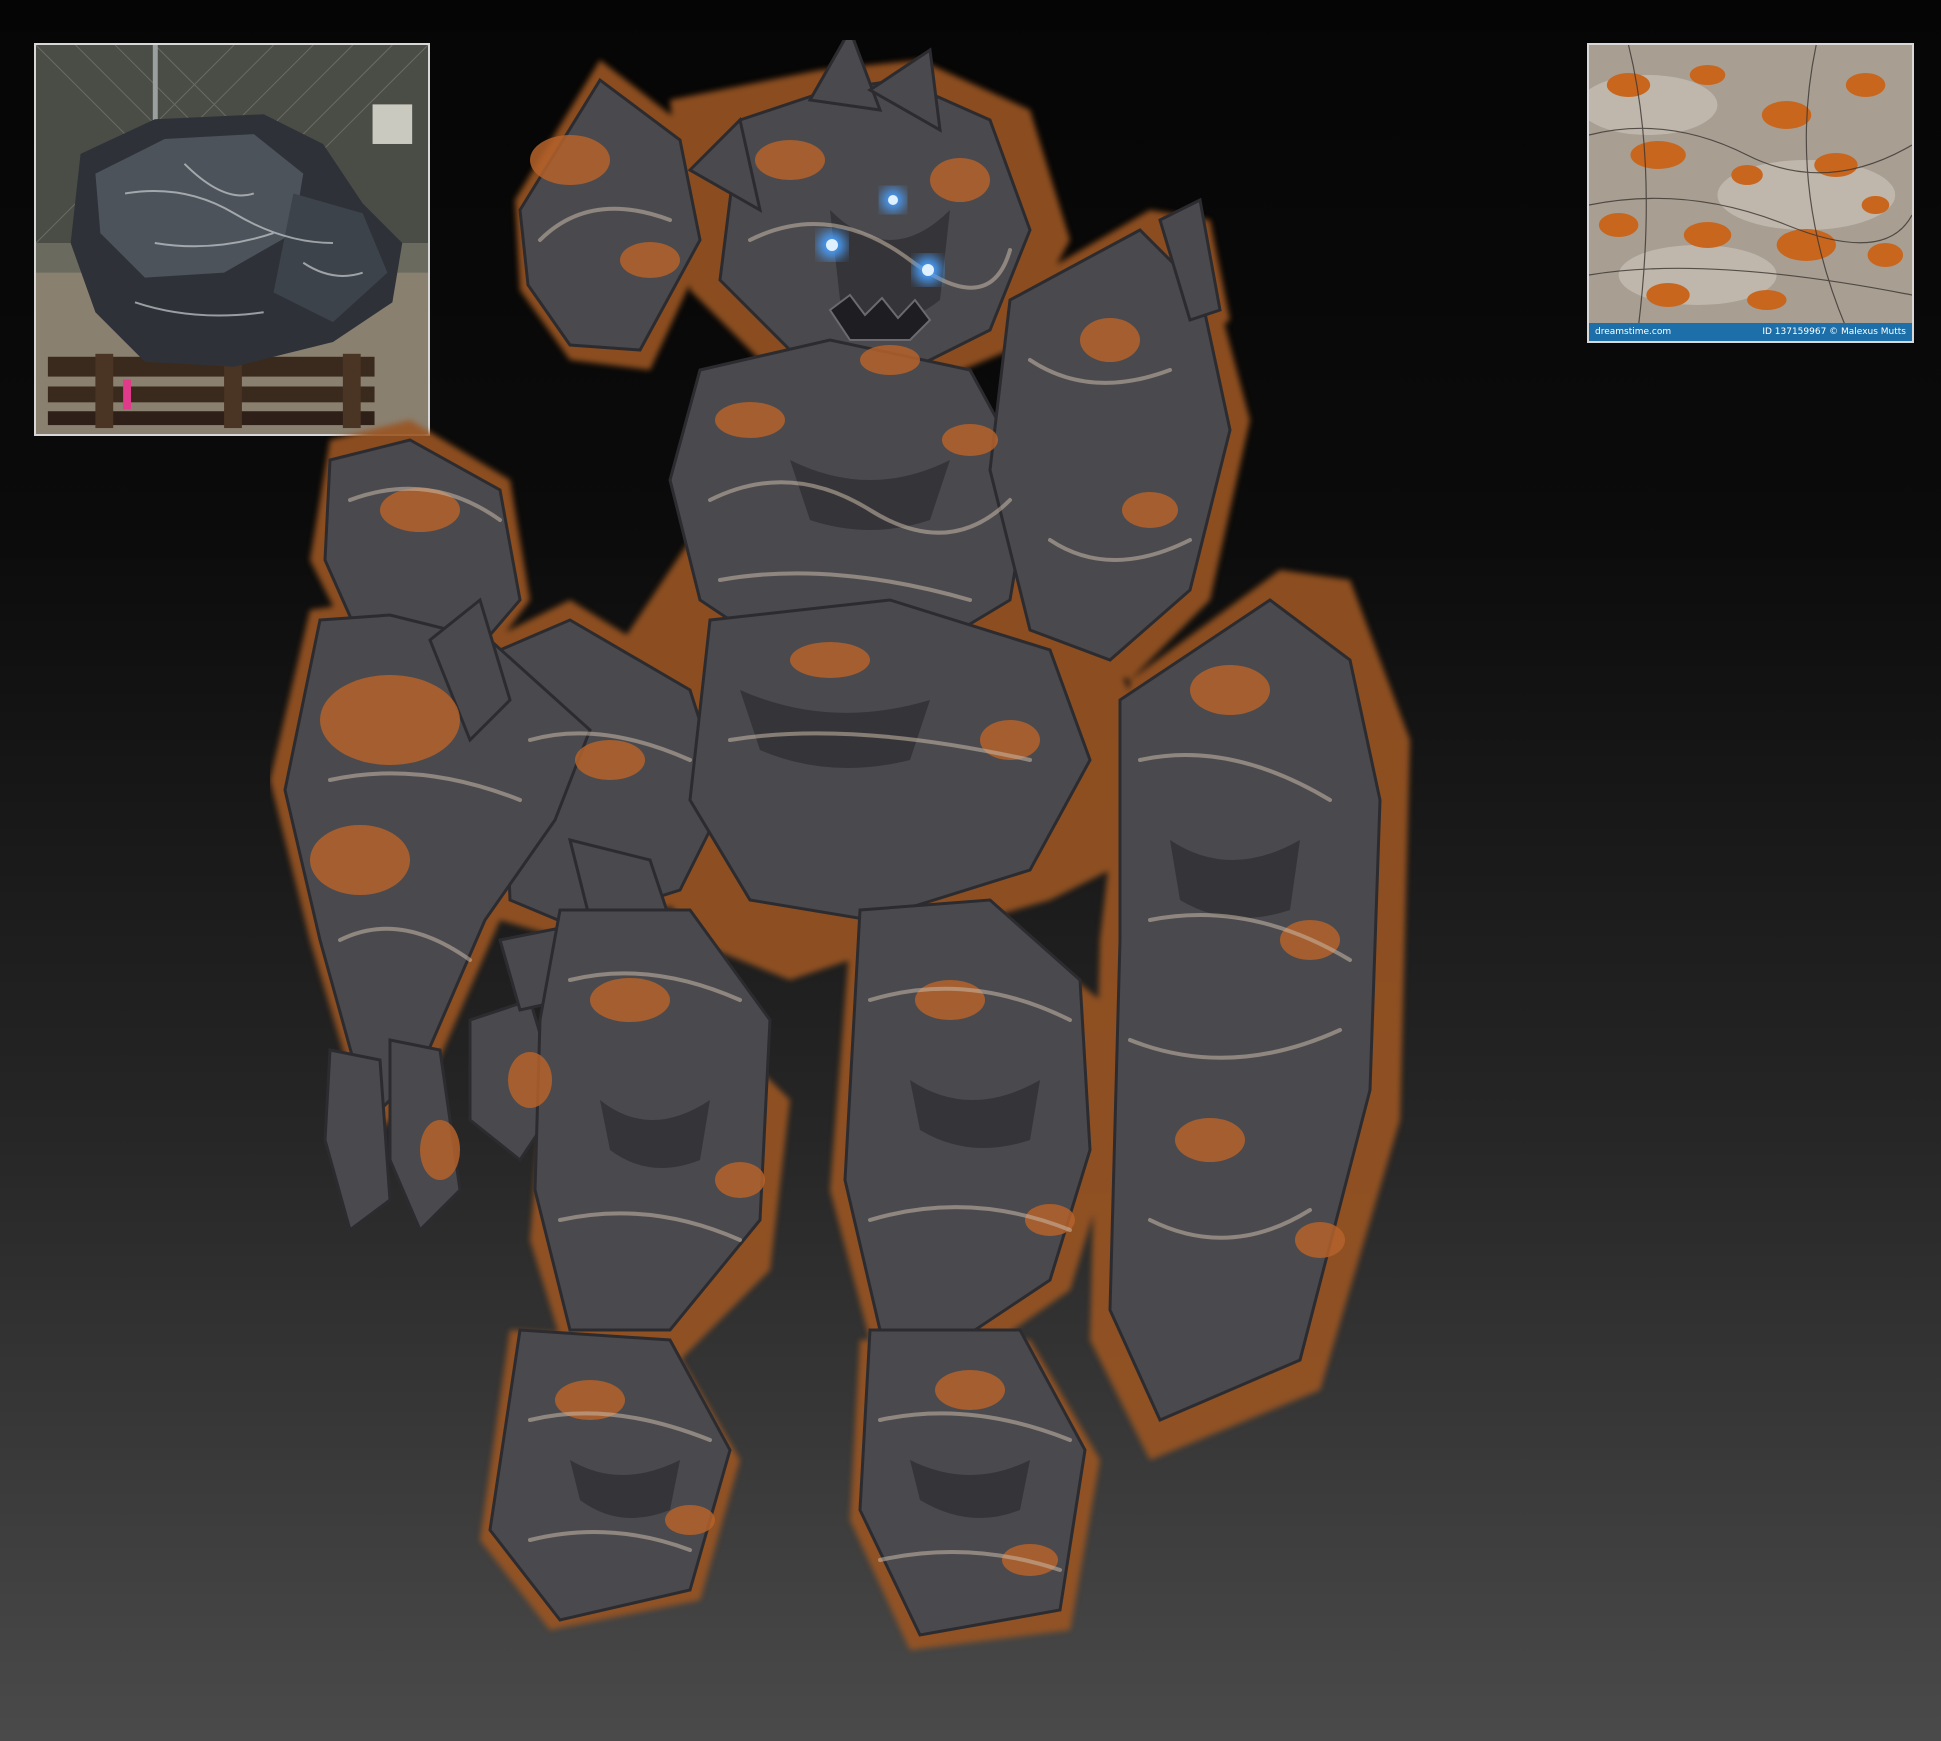  What do you see at coordinates (1834, 332) in the screenshot?
I see `stock-credit-label: ID 137159967 © Malexus Mutts` at bounding box center [1834, 332].